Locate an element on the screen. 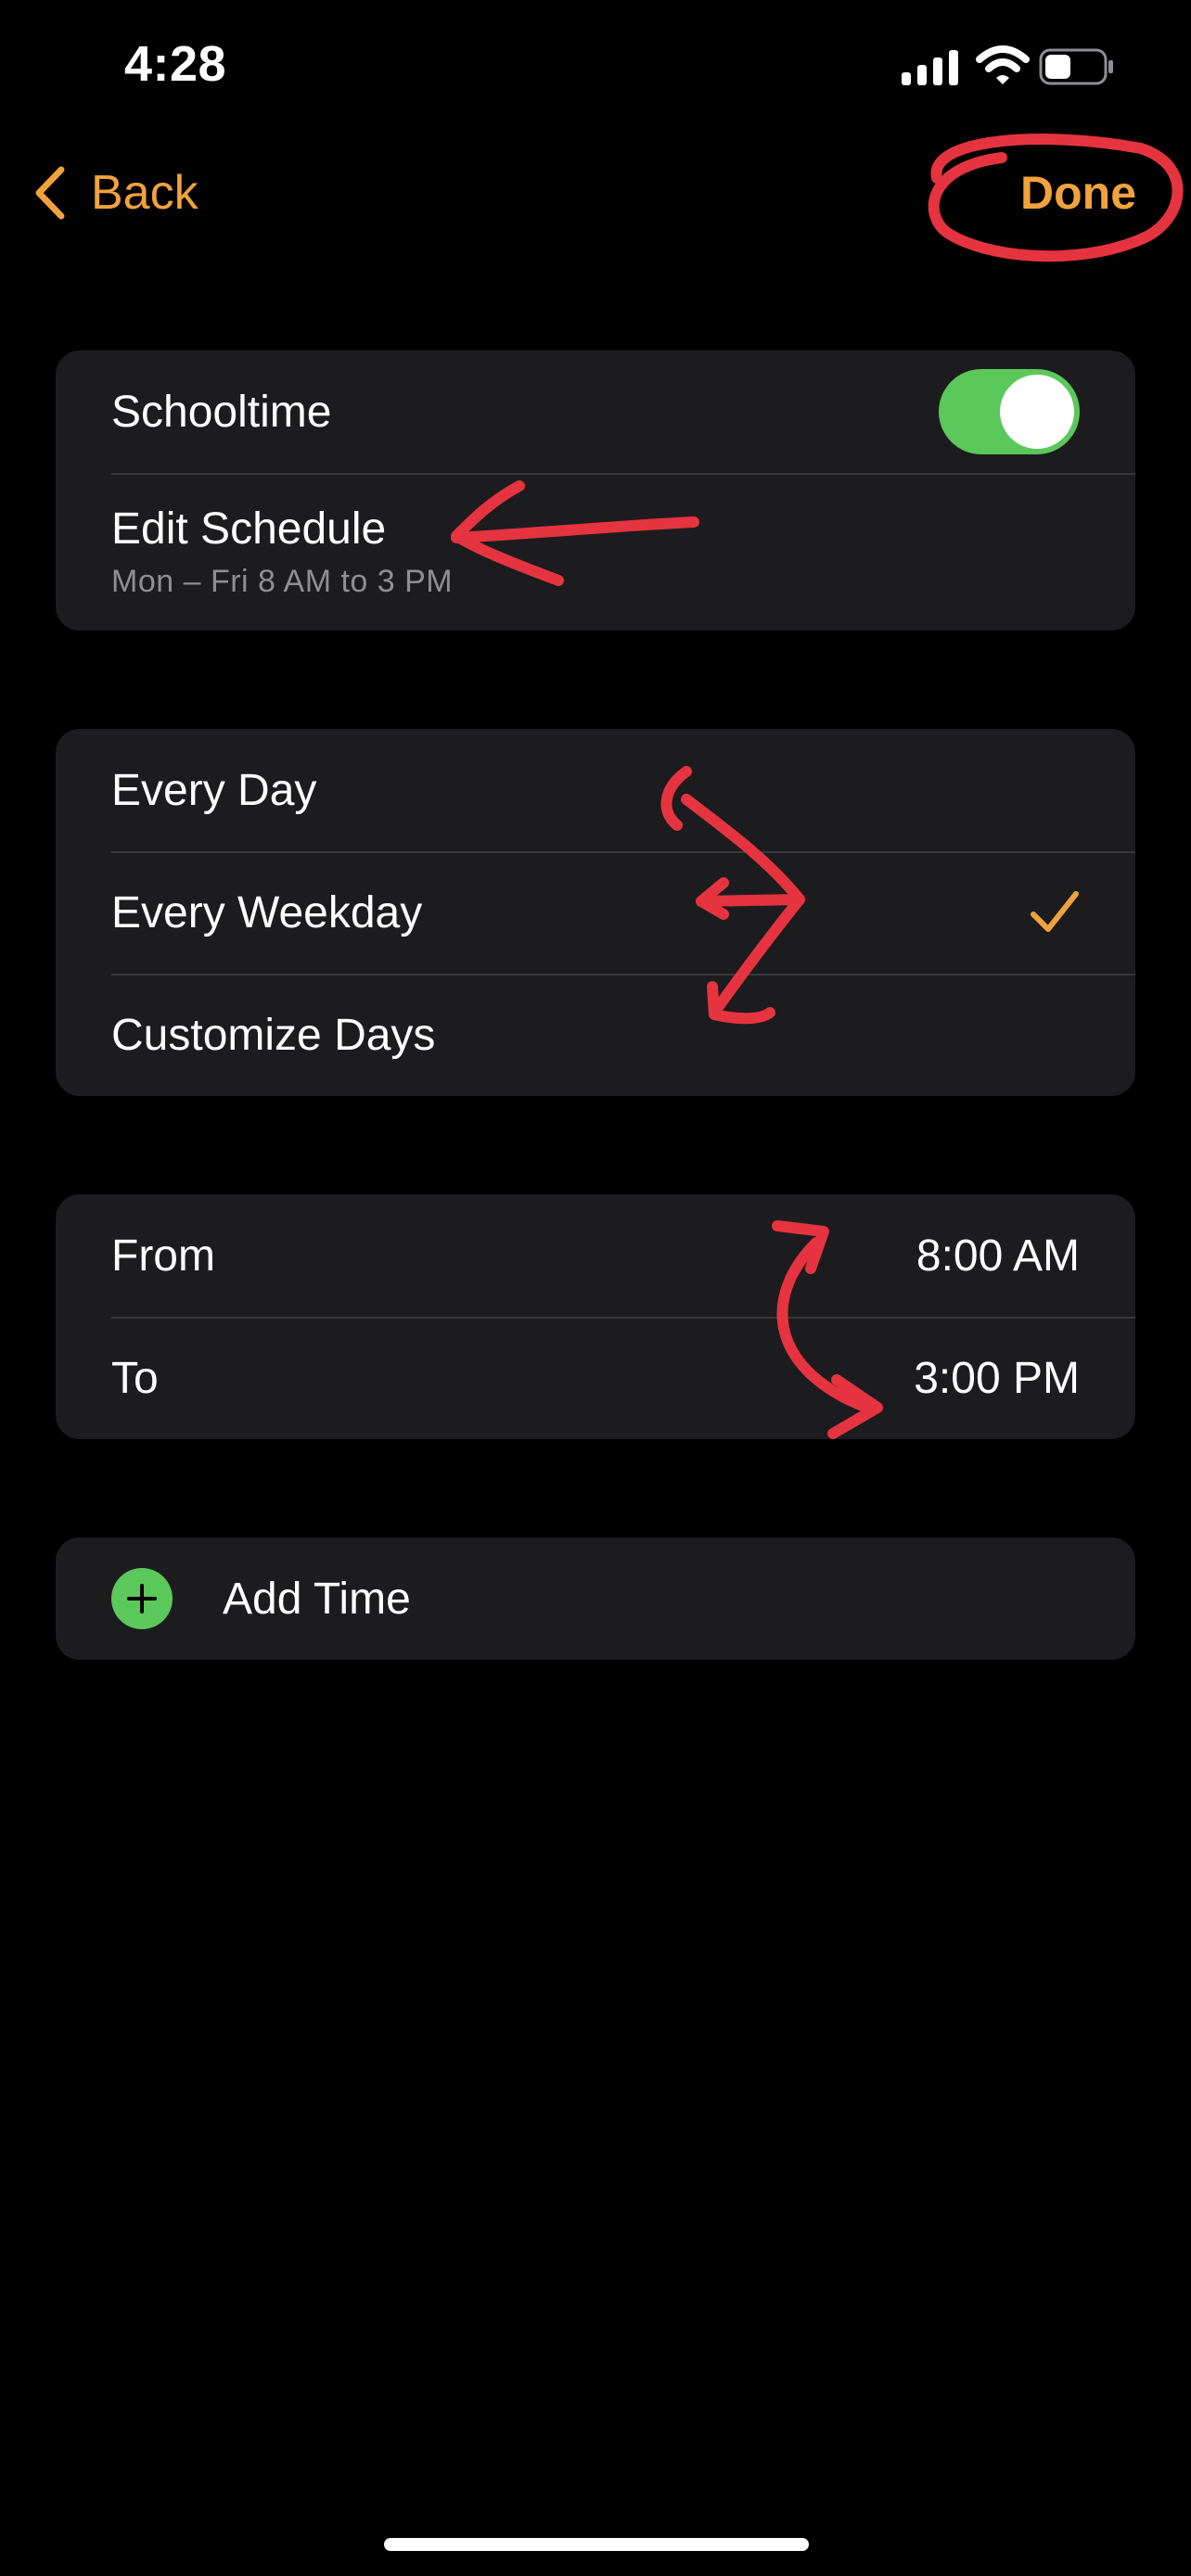  add-time-button: Add Time is located at coordinates (595, 1599).